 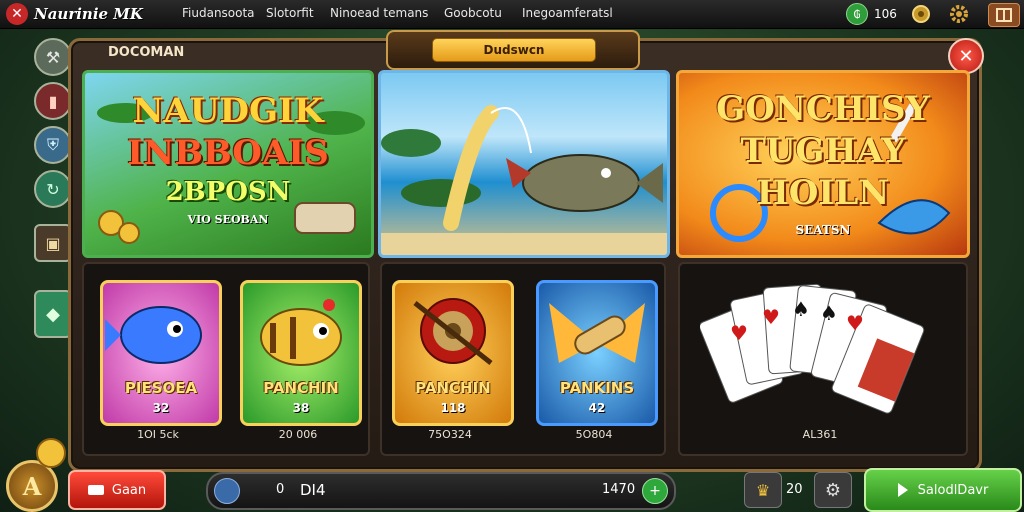 I want to click on featured-tag: VIO SEOBAN, so click(x=228, y=219).